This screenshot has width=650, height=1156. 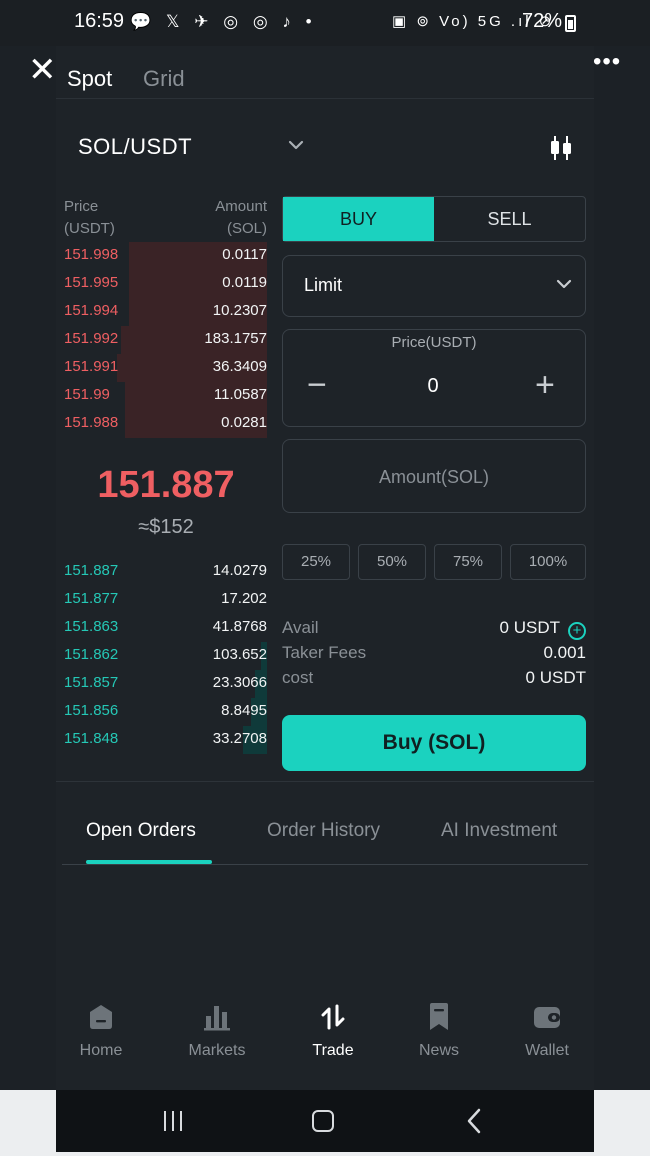 What do you see at coordinates (165, 340) in the screenshot?
I see `ask-row: 151.992 183.1757` at bounding box center [165, 340].